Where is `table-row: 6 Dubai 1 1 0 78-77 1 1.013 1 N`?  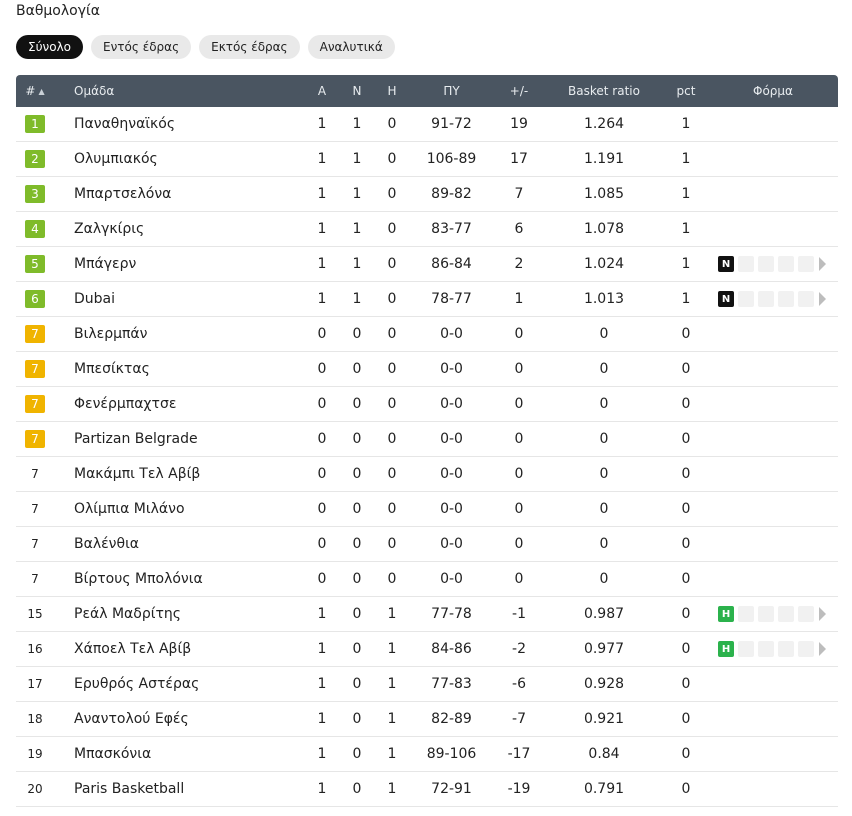 table-row: 6 Dubai 1 1 0 78-77 1 1.013 1 N is located at coordinates (427, 299).